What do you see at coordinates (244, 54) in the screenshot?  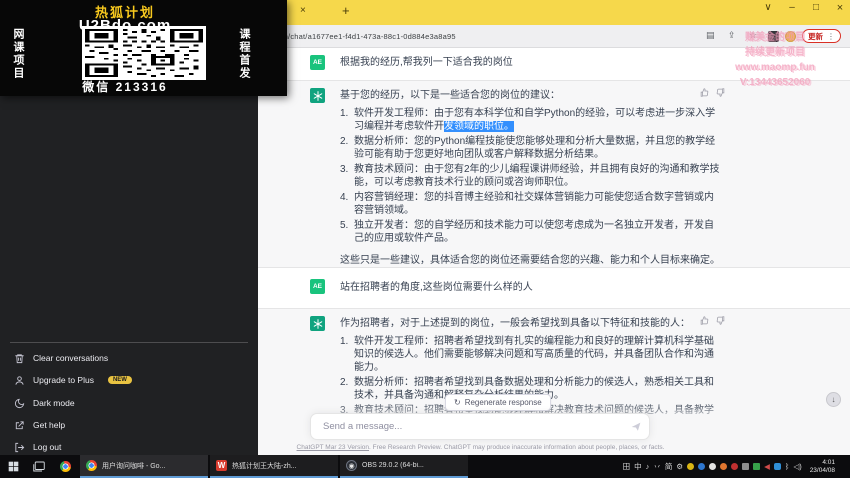 I see `ad-right-text: 课程首发` at bounding box center [244, 54].